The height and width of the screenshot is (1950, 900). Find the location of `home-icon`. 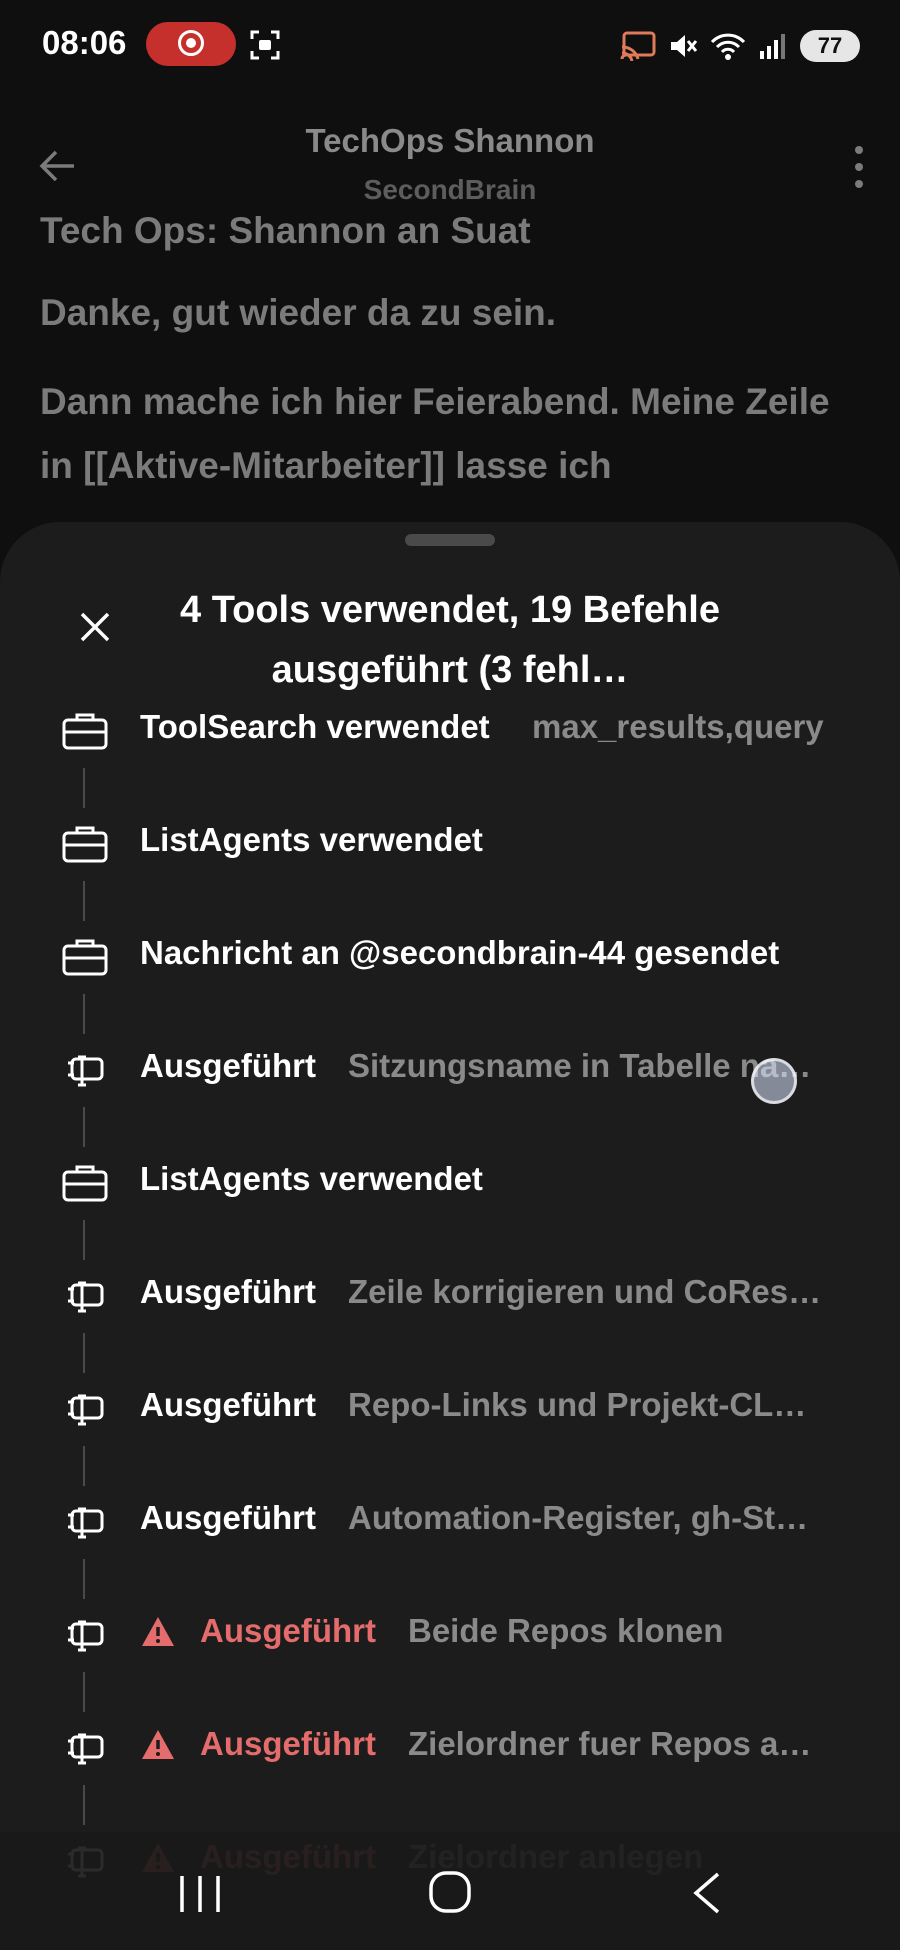

home-icon is located at coordinates (450, 1892).